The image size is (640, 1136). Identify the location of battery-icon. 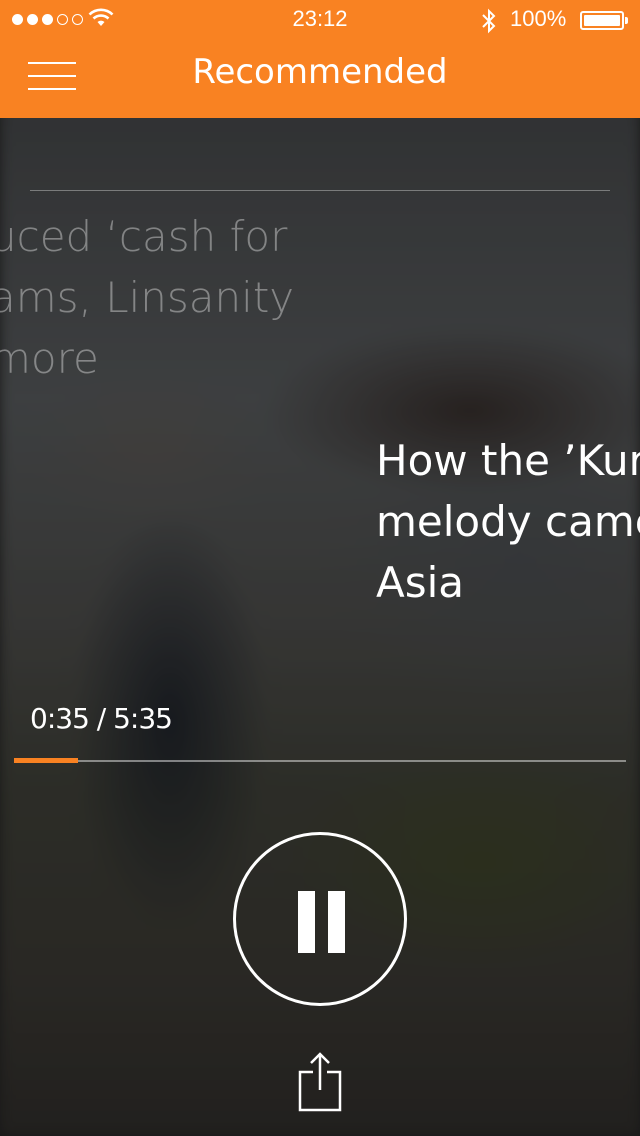
(604, 20).